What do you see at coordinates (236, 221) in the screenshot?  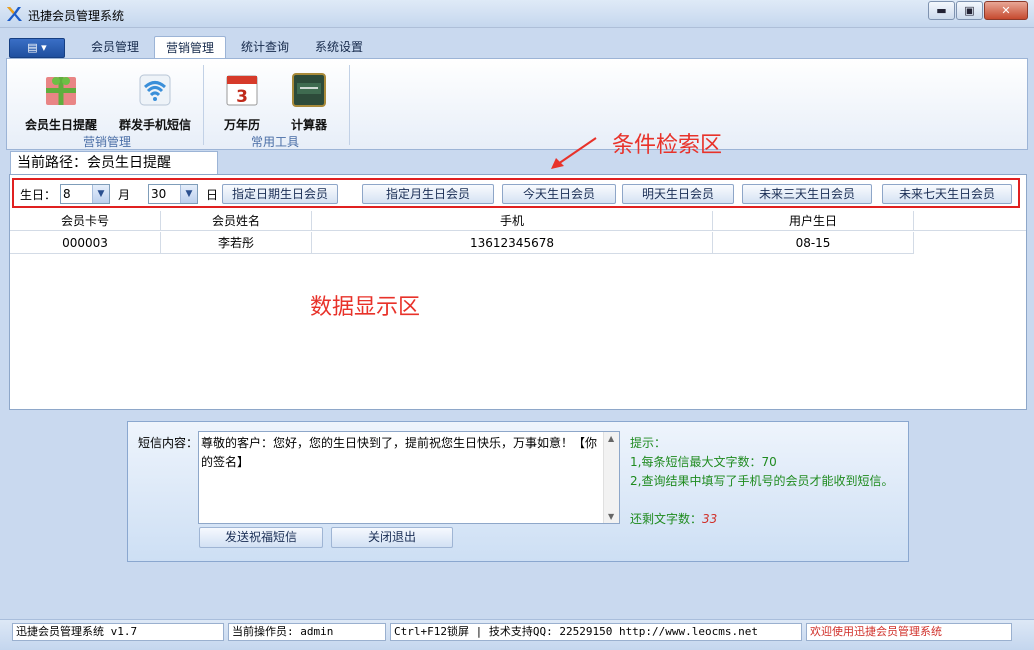 I see `column-header-name: 会员姓名` at bounding box center [236, 221].